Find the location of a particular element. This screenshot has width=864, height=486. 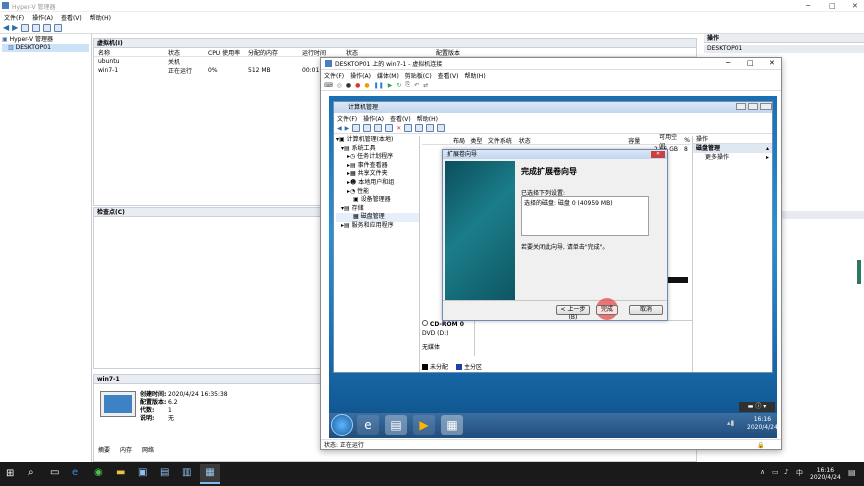

vm-menu-view: 查看(V) is located at coordinates (448, 75).